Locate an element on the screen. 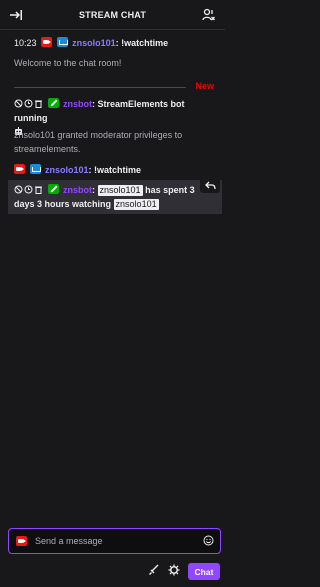  new-messages-divider: New is located at coordinates (114, 87).